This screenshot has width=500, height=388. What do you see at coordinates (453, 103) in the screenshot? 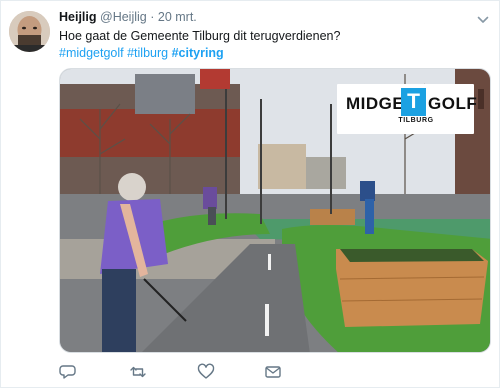
I see `logo-word-right: GOLF` at bounding box center [453, 103].